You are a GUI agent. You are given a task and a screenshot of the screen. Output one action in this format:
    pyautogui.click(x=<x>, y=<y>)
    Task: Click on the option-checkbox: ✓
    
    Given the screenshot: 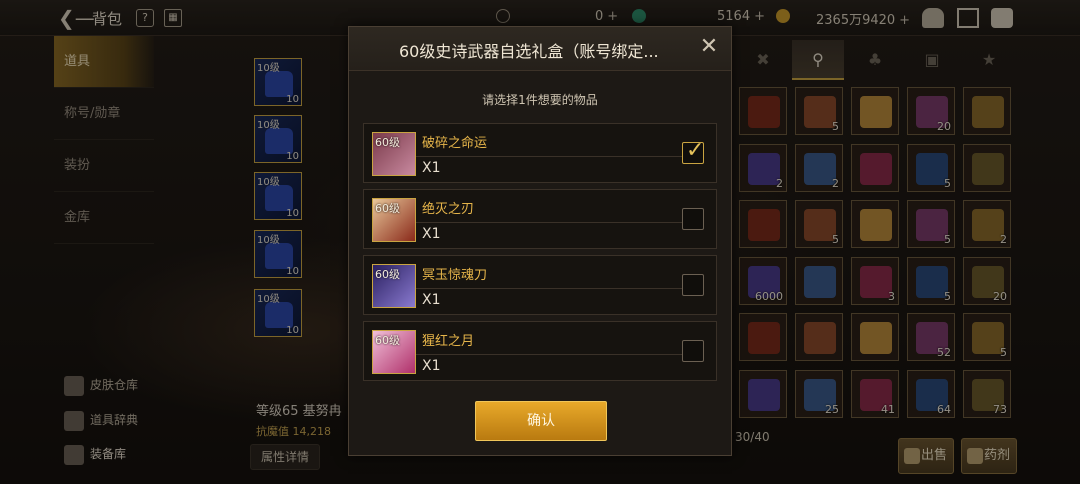 What is the action you would take?
    pyautogui.click(x=693, y=151)
    